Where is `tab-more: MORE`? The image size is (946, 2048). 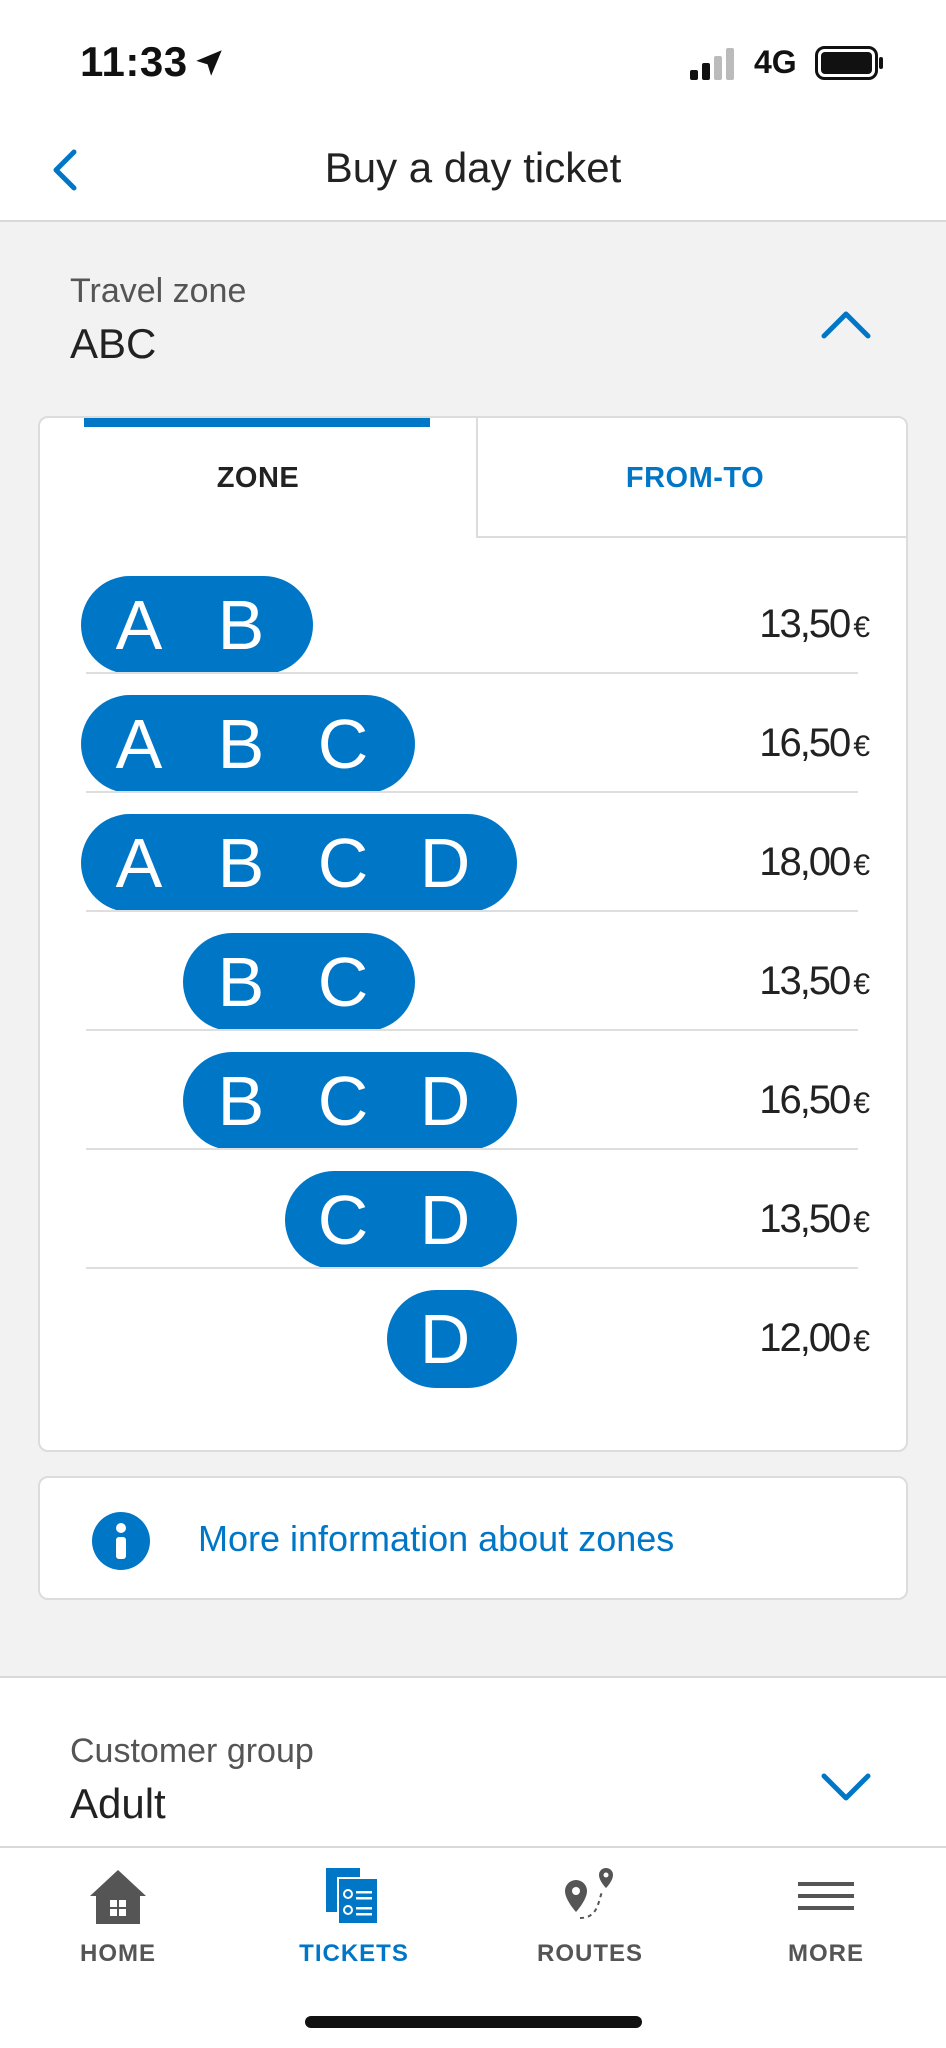 tab-more: MORE is located at coordinates (826, 1908).